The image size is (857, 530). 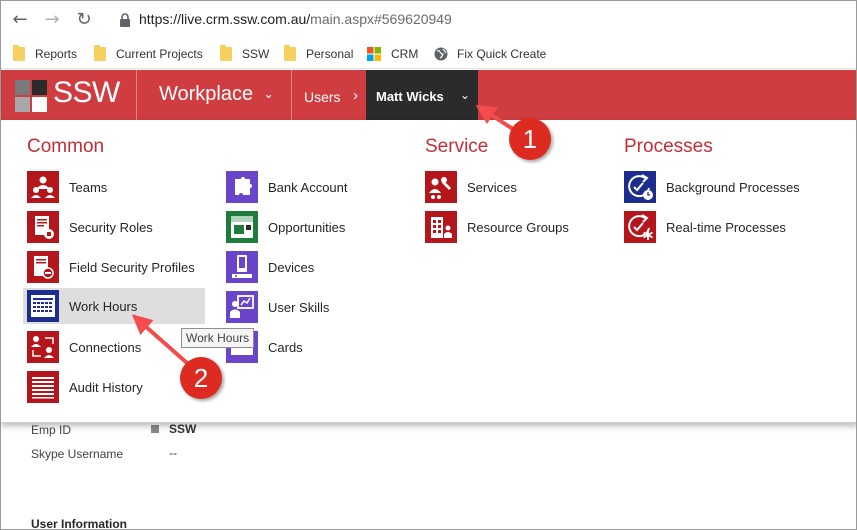 I want to click on devices-icon, so click(x=242, y=267).